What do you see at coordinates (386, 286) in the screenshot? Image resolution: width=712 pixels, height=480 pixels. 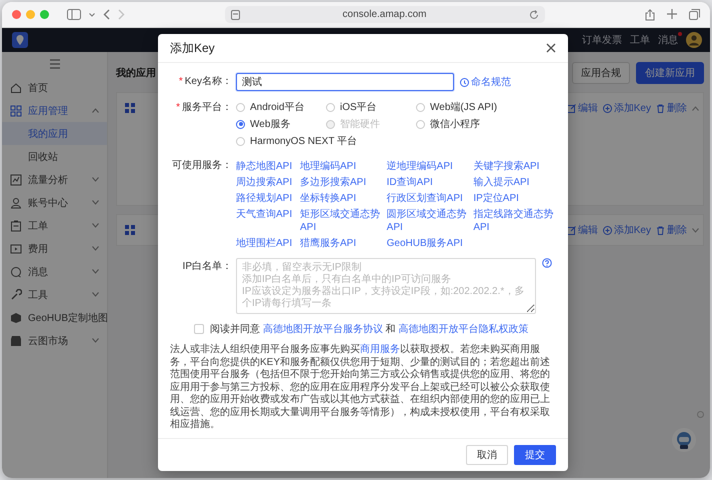 I see `ip-whitelist-field: 非必填，留空表示无IP限制 添加IP白名单后，只有白名单中的IP可访问服务 IP应该设定为服务器出口IP，支持设定IP段，如:202.202.2.*，多个IP请每行填写一条` at bounding box center [386, 286].